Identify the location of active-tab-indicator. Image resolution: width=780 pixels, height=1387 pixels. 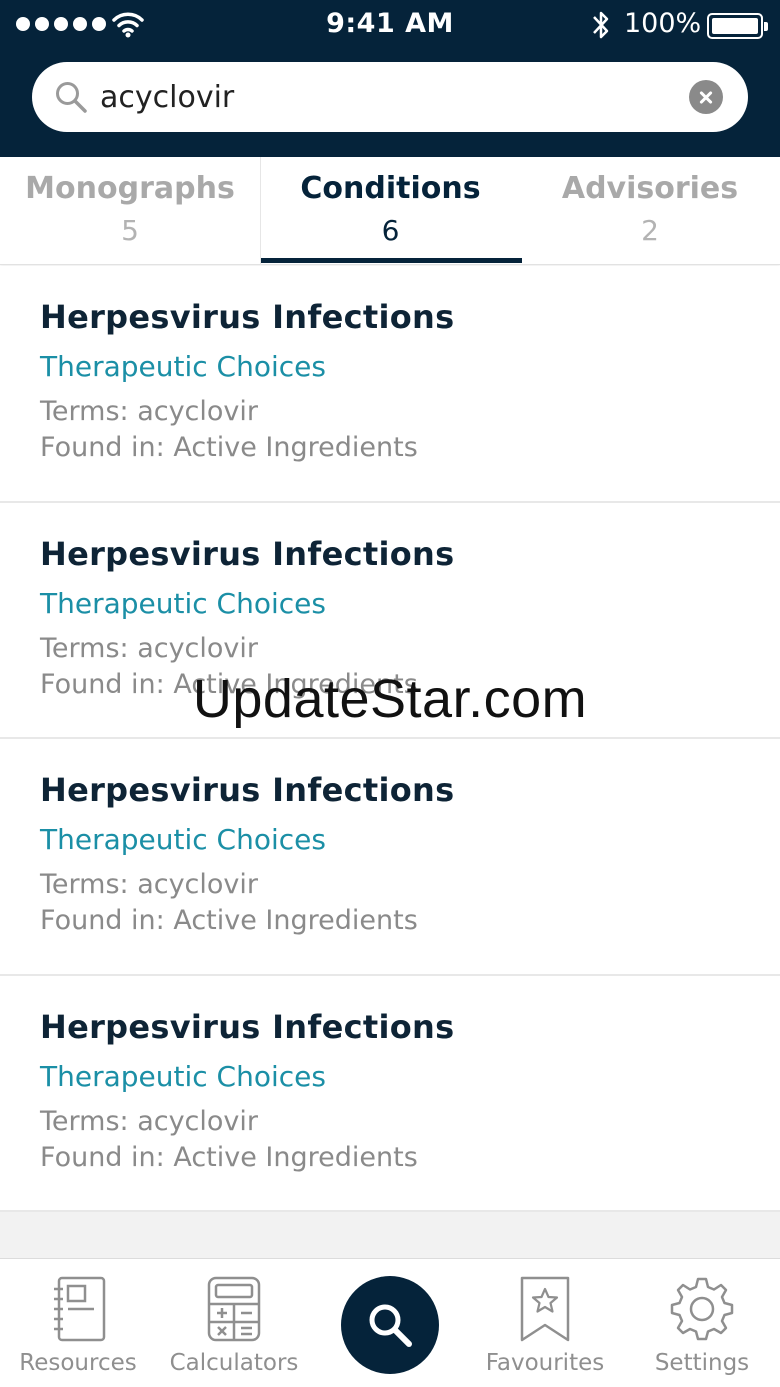
(391, 260).